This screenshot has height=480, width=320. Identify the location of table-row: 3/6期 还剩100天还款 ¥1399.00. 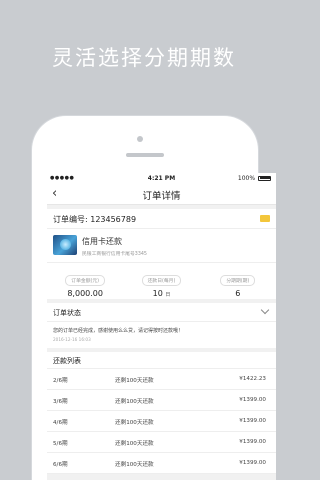
(161, 400).